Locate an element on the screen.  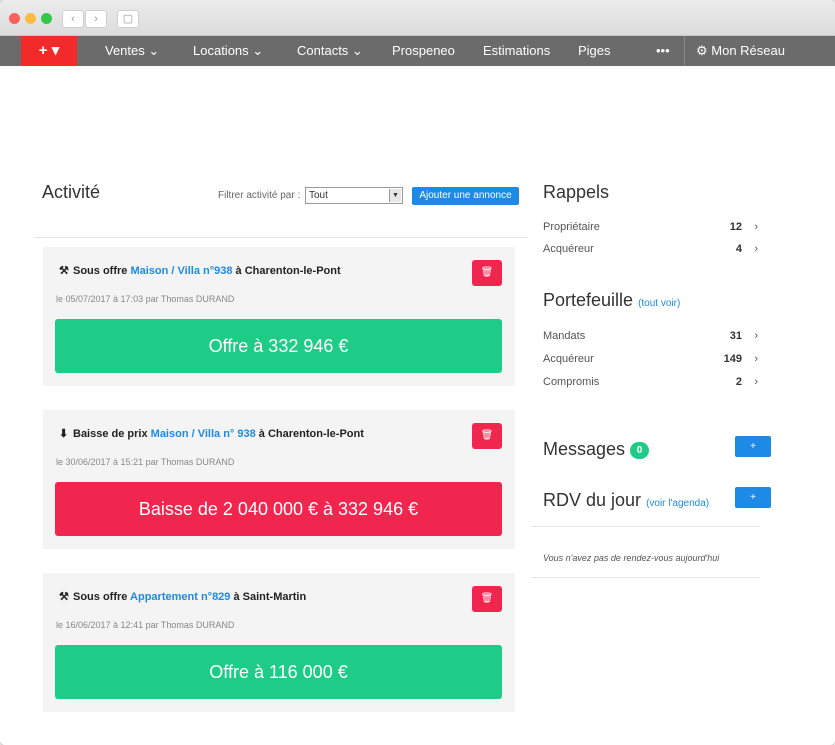
chevron-down-icon: ▼ is located at coordinates (395, 195).